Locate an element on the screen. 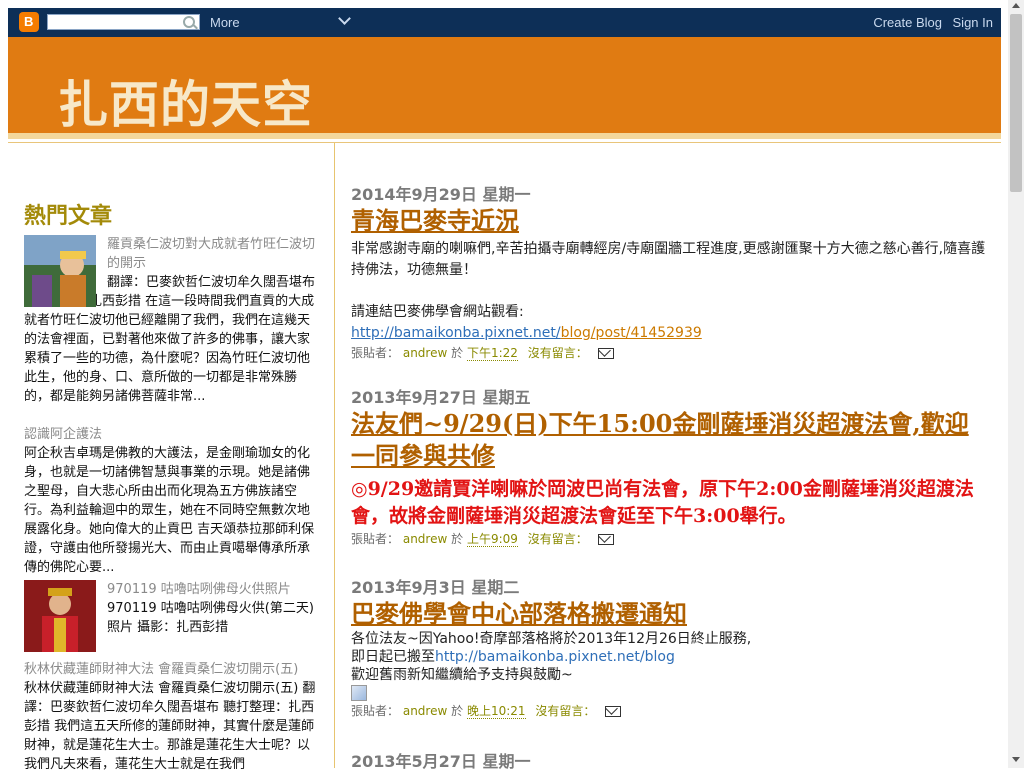  broken-image-icon is located at coordinates (359, 693).